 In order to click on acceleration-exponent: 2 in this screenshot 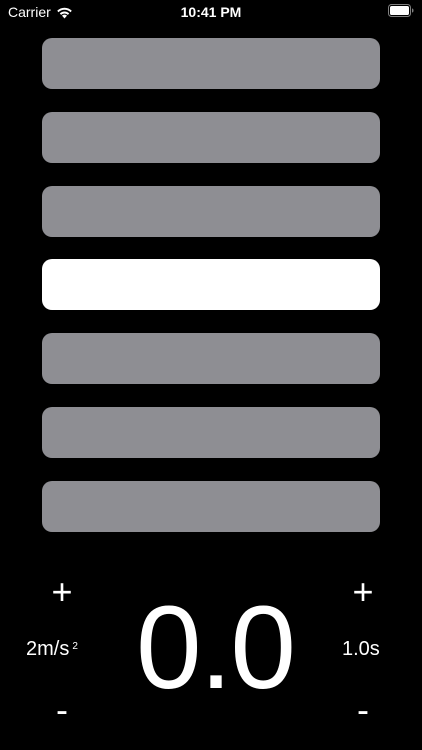, I will do `click(75, 646)`.